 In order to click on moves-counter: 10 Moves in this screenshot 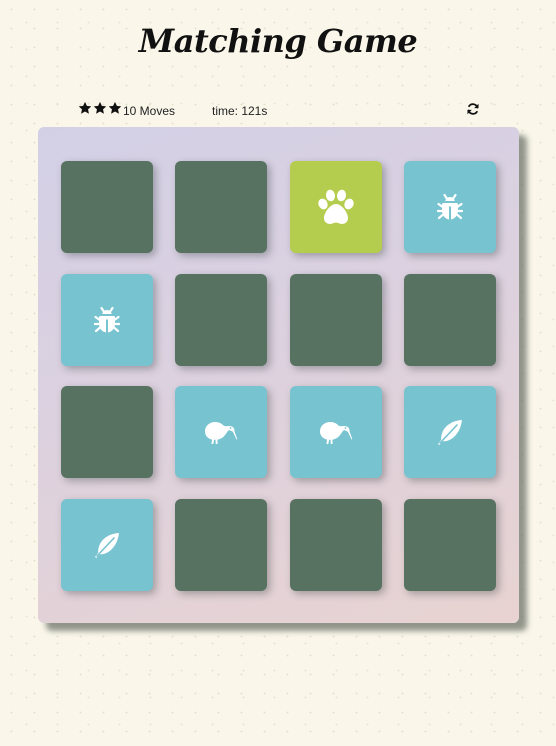, I will do `click(149, 111)`.